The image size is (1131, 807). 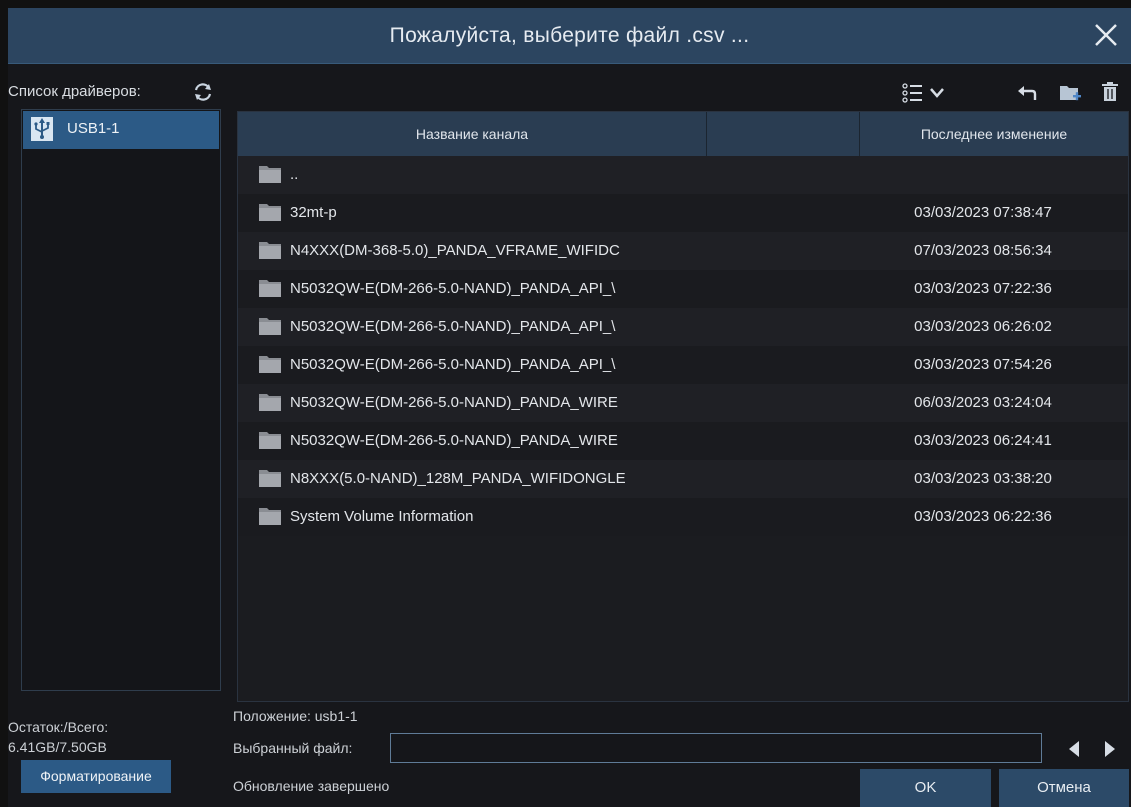 I want to click on space-label: Остаток:/Всего:, so click(x=58, y=727).